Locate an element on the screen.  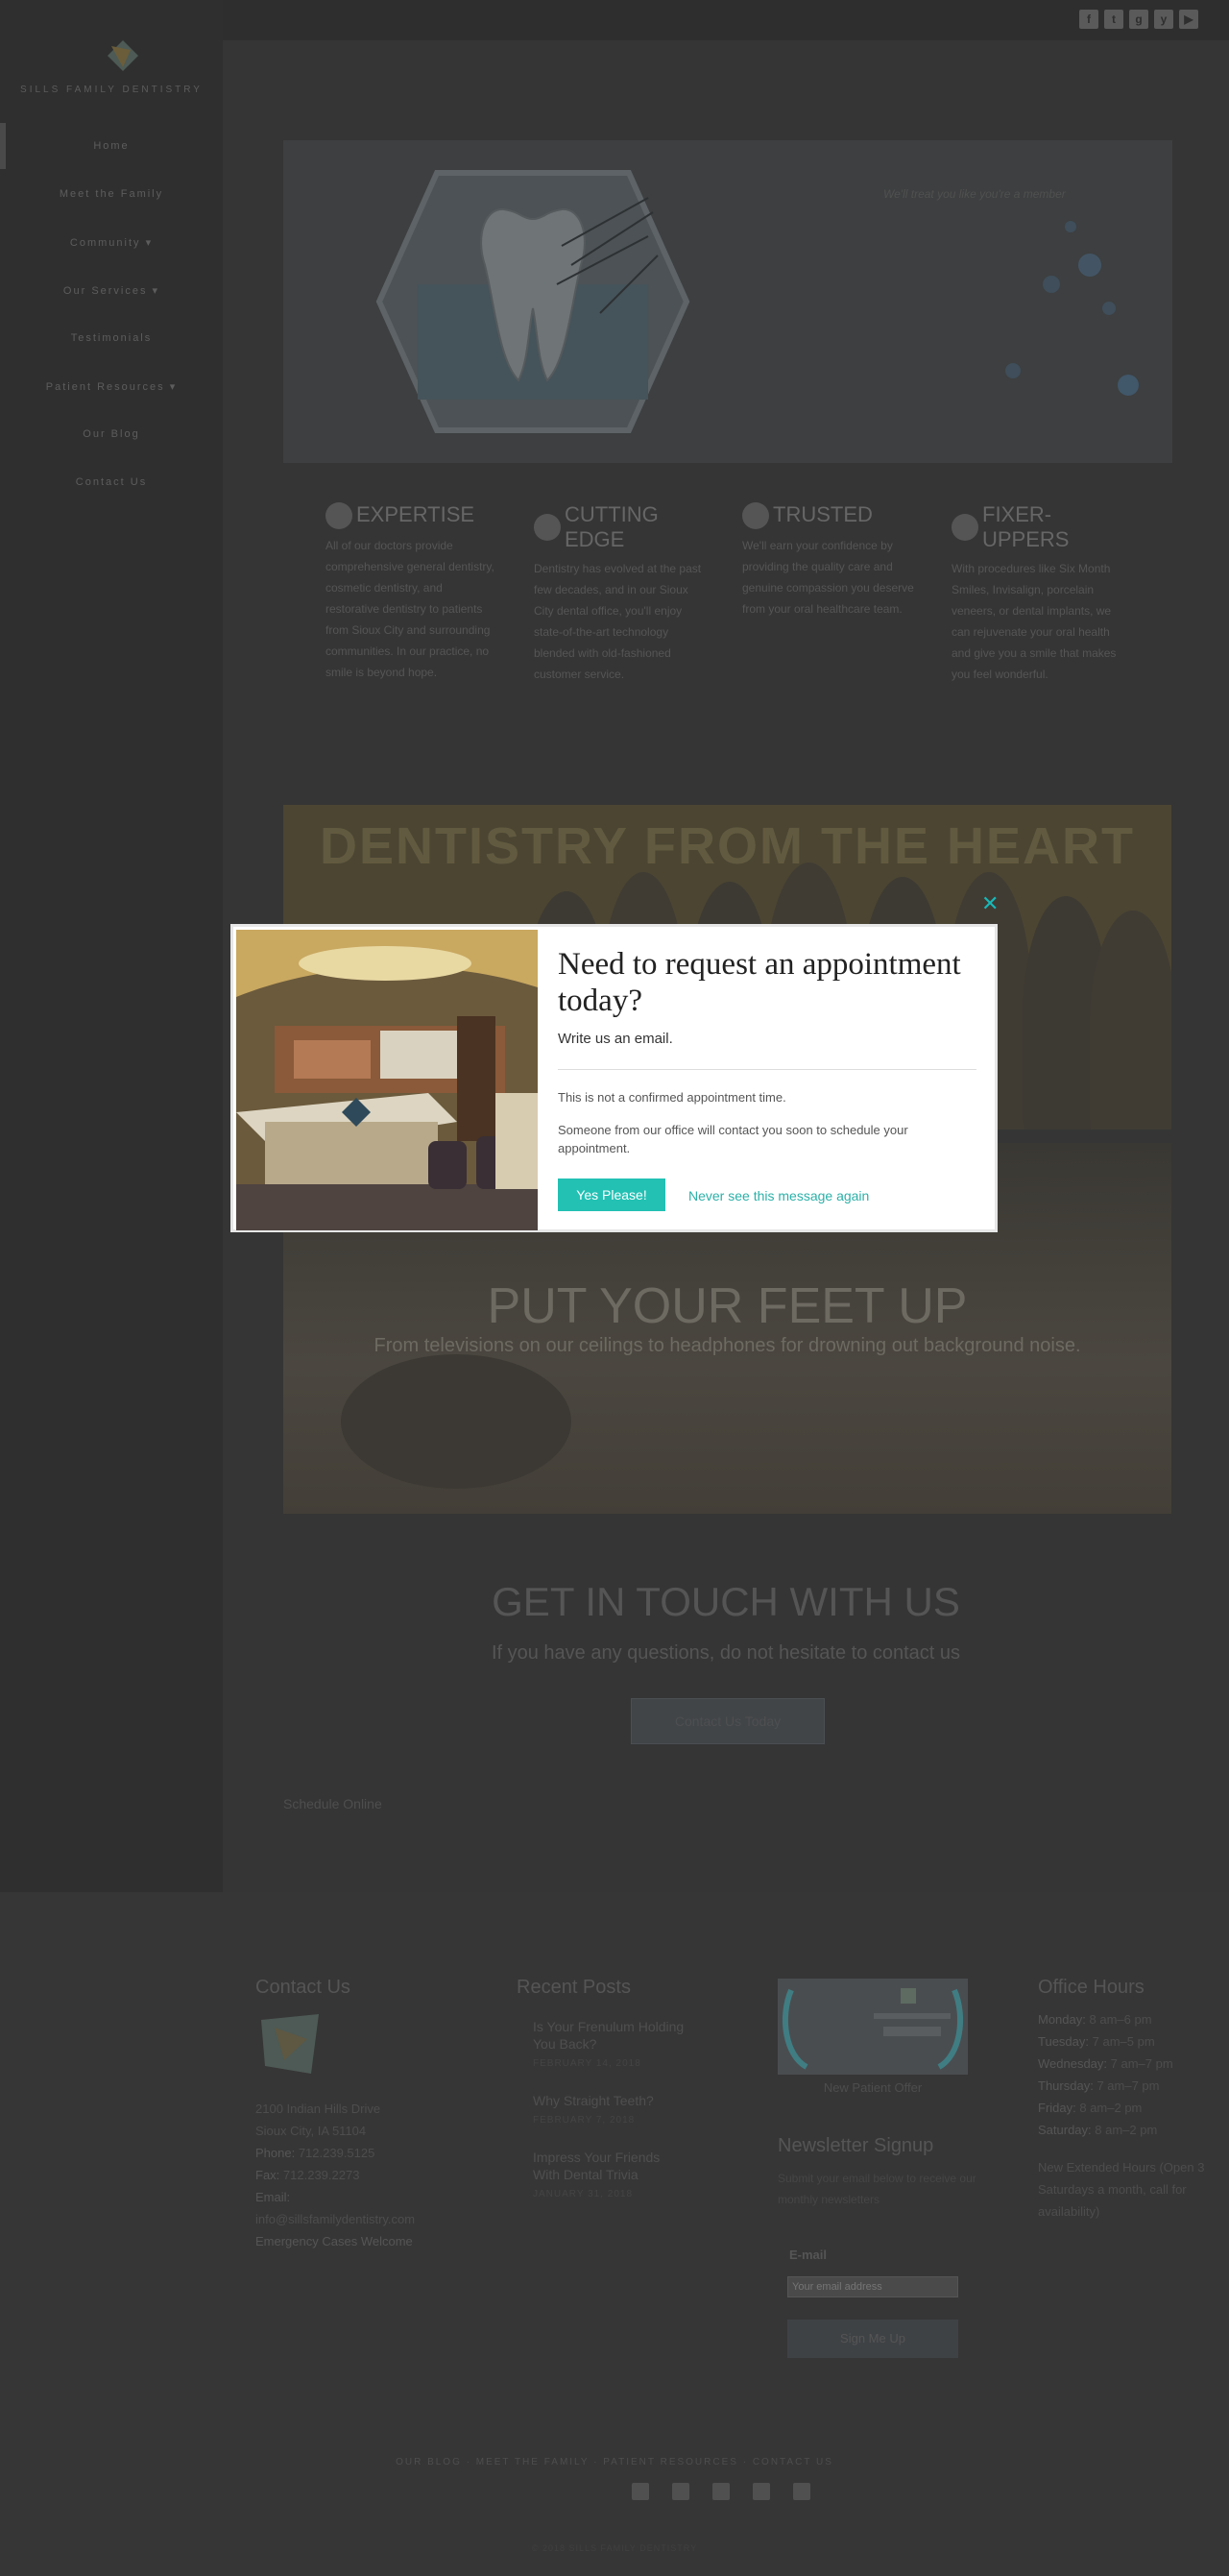
cutting-edge-icon is located at coordinates (548, 527).